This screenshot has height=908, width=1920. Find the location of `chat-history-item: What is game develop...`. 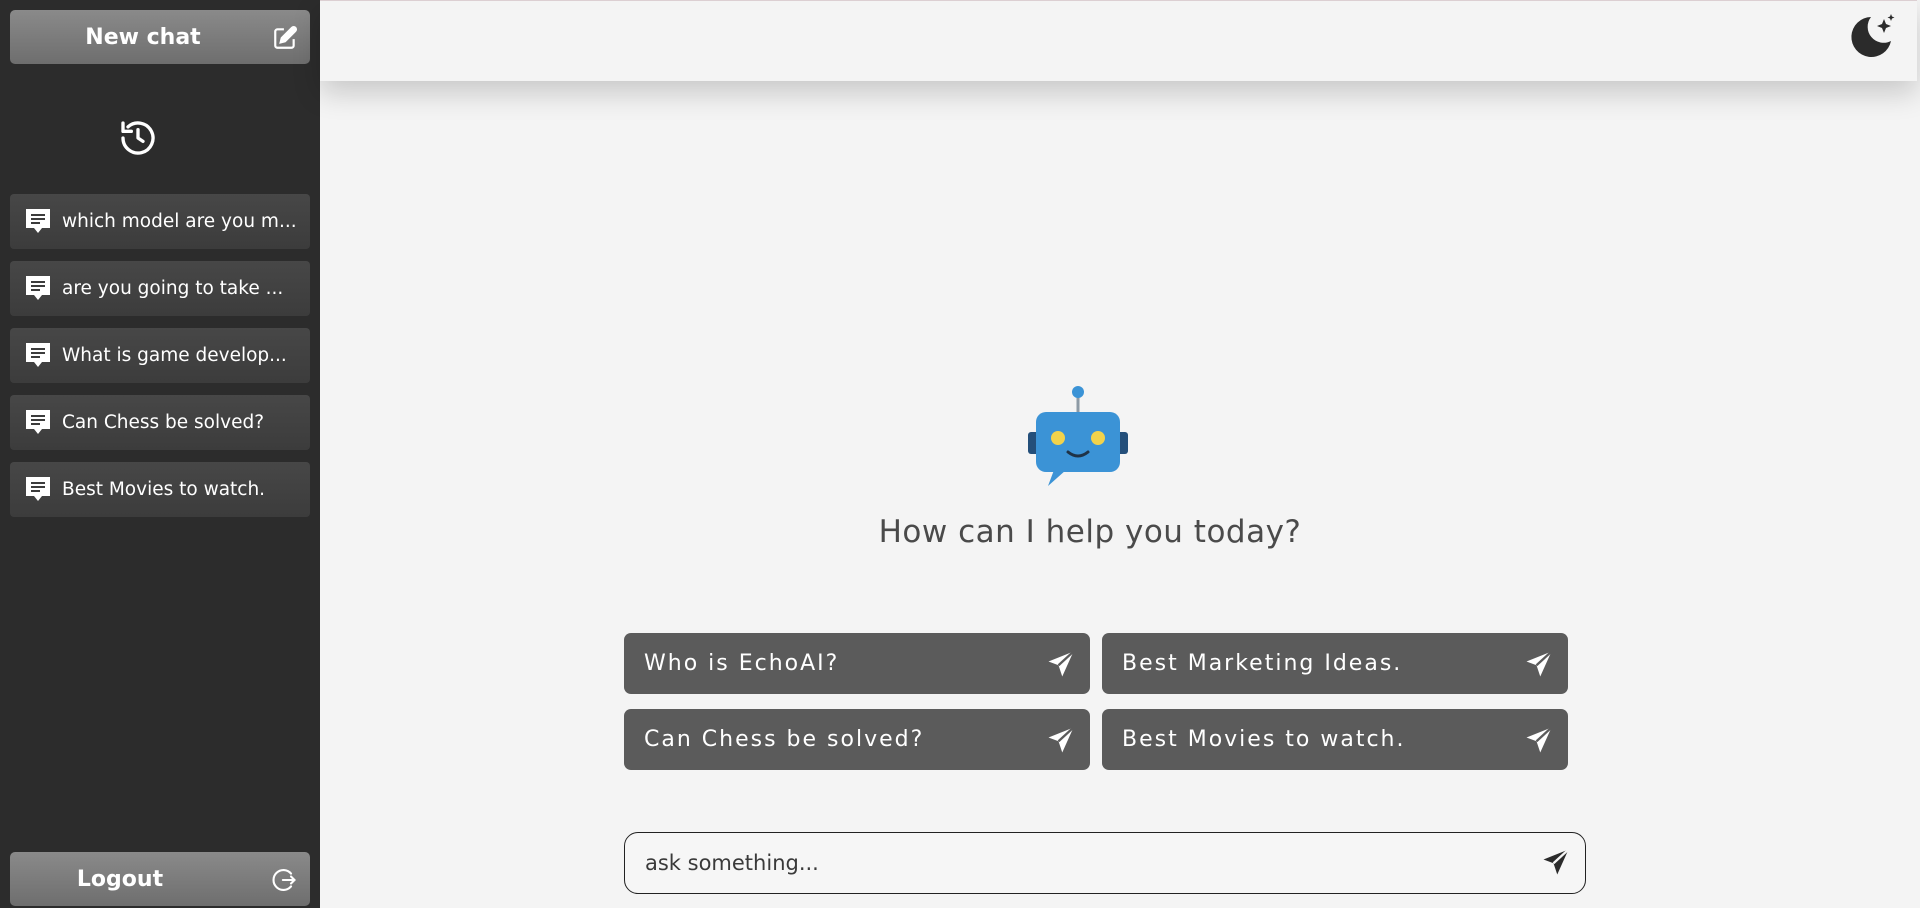

chat-history-item: What is game develop... is located at coordinates (160, 355).